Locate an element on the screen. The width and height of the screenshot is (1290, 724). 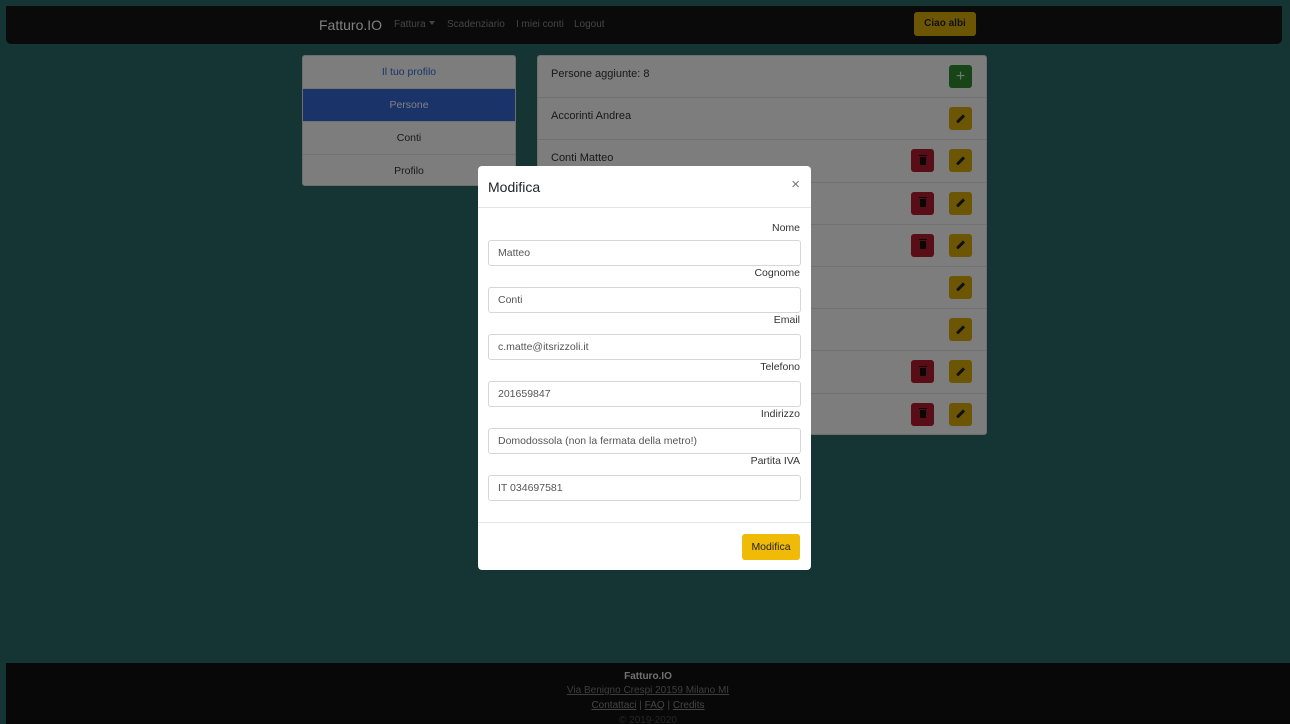
nome-label: Nome is located at coordinates (785, 228).